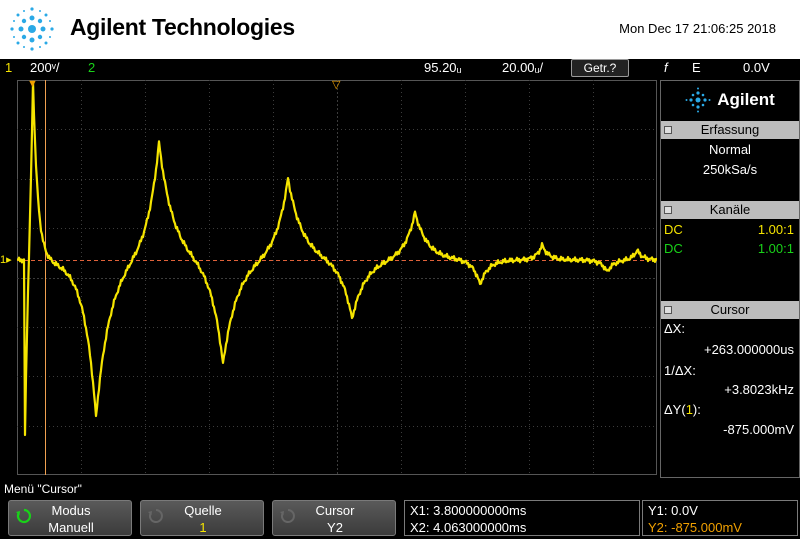 This screenshot has height=539, width=800. What do you see at coordinates (336, 84) in the screenshot?
I see `time-reference-marker-icon: ▽` at bounding box center [336, 84].